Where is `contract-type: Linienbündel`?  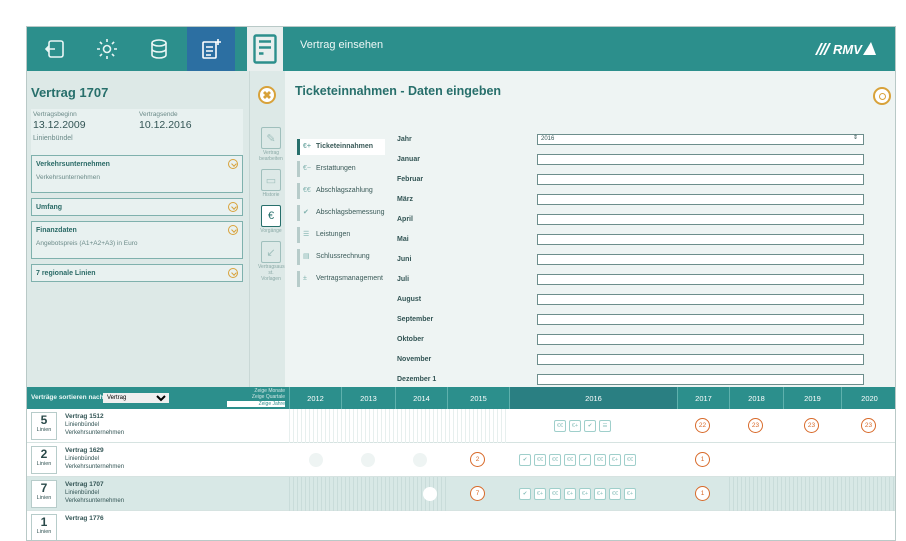 contract-type: Linienbündel is located at coordinates (53, 138).